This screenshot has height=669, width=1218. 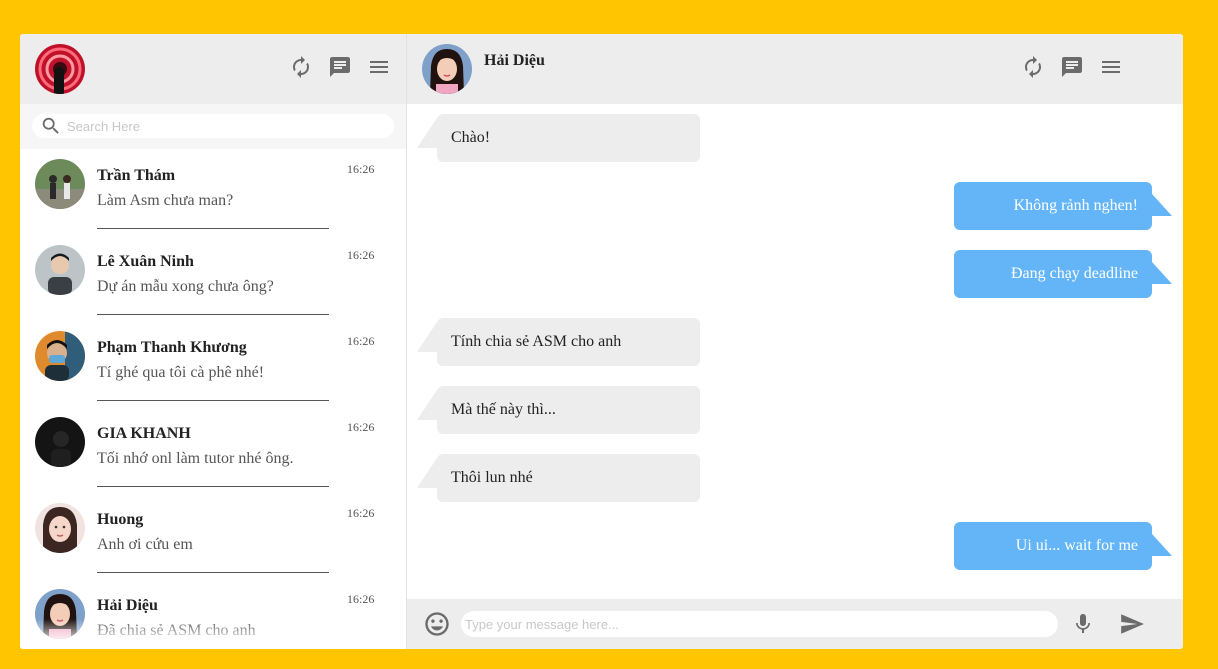 I want to click on message-incoming: Tính chia sẻ ASM cho anh, so click(x=558, y=342).